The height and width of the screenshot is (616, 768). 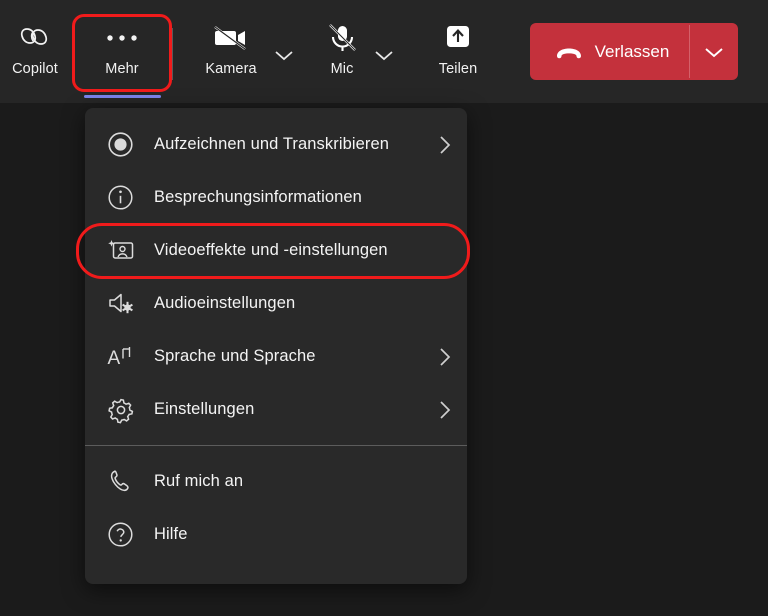 What do you see at coordinates (124, 251) in the screenshot?
I see `video-effects-icon` at bounding box center [124, 251].